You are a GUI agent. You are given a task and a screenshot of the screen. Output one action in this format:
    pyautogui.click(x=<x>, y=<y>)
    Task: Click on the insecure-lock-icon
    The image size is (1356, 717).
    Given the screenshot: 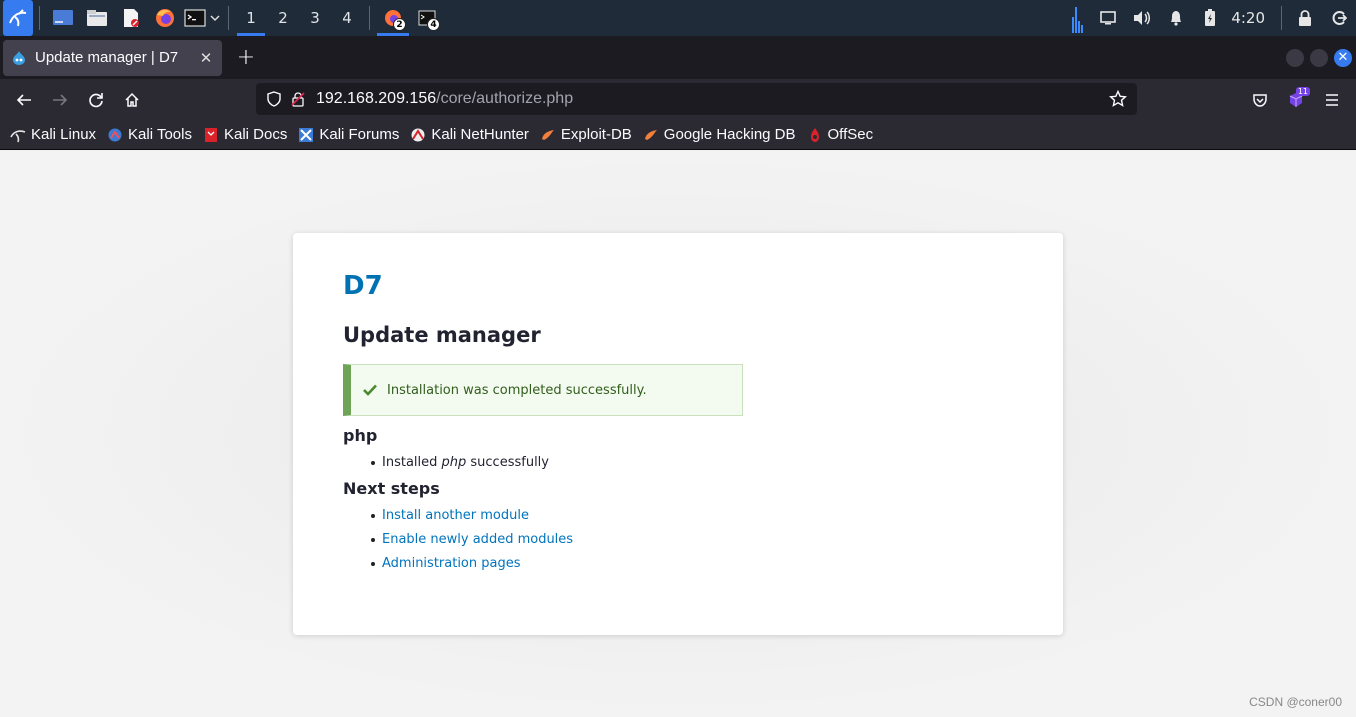 What is the action you would take?
    pyautogui.click(x=298, y=99)
    